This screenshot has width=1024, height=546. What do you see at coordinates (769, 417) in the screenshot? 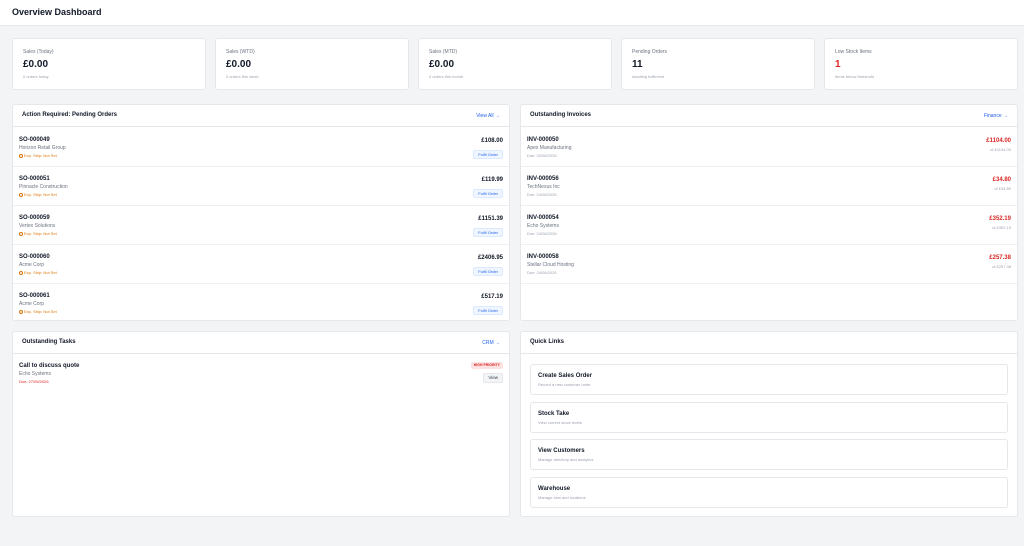
I see `quick-link-stock-take: Stock Take View current stock levels` at bounding box center [769, 417].